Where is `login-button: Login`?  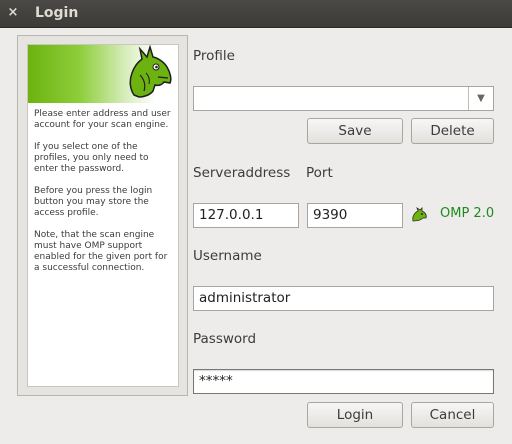 login-button: Login is located at coordinates (355, 415).